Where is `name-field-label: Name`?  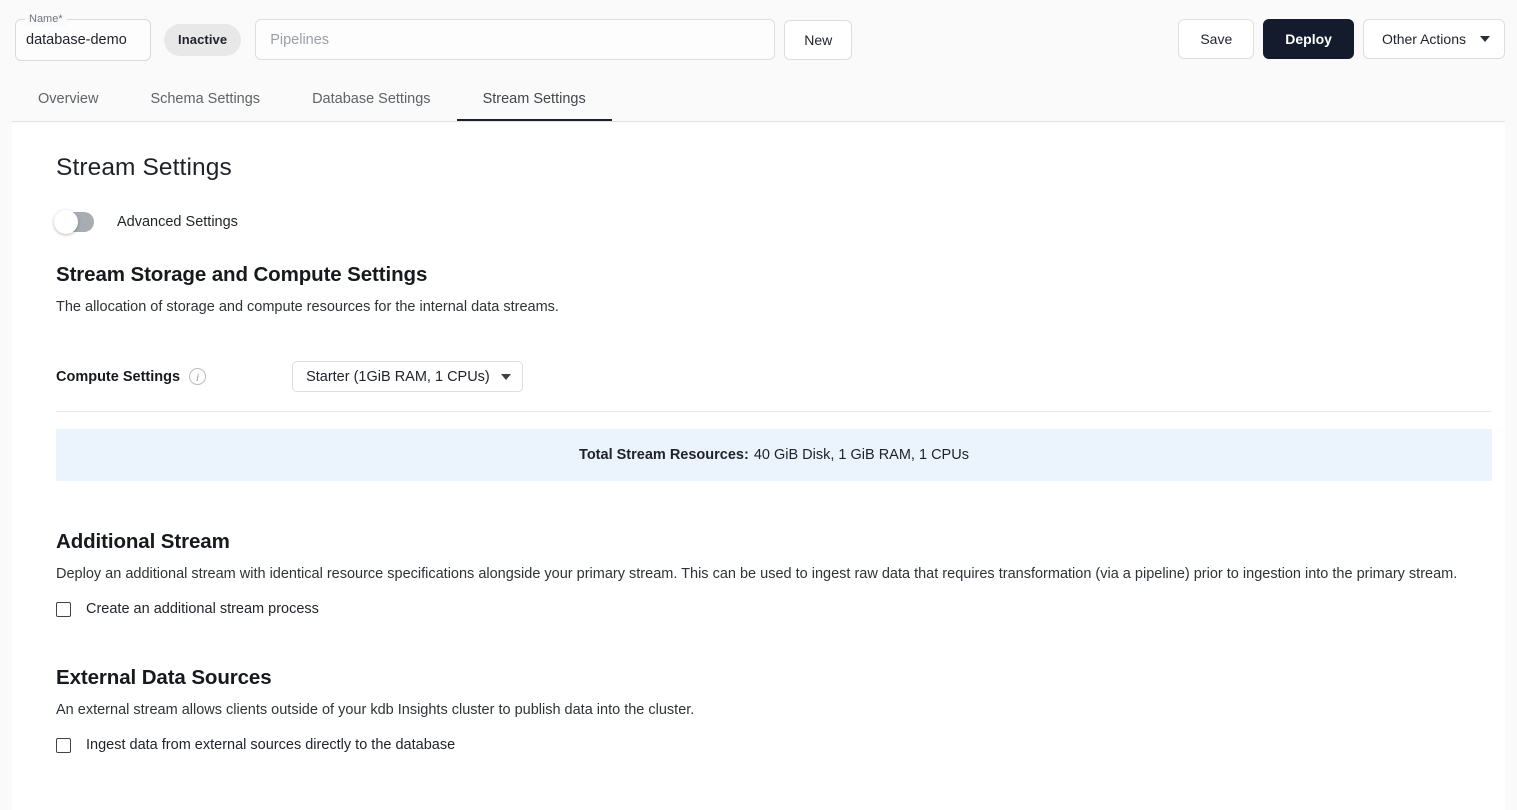 name-field-label: Name is located at coordinates (44, 18).